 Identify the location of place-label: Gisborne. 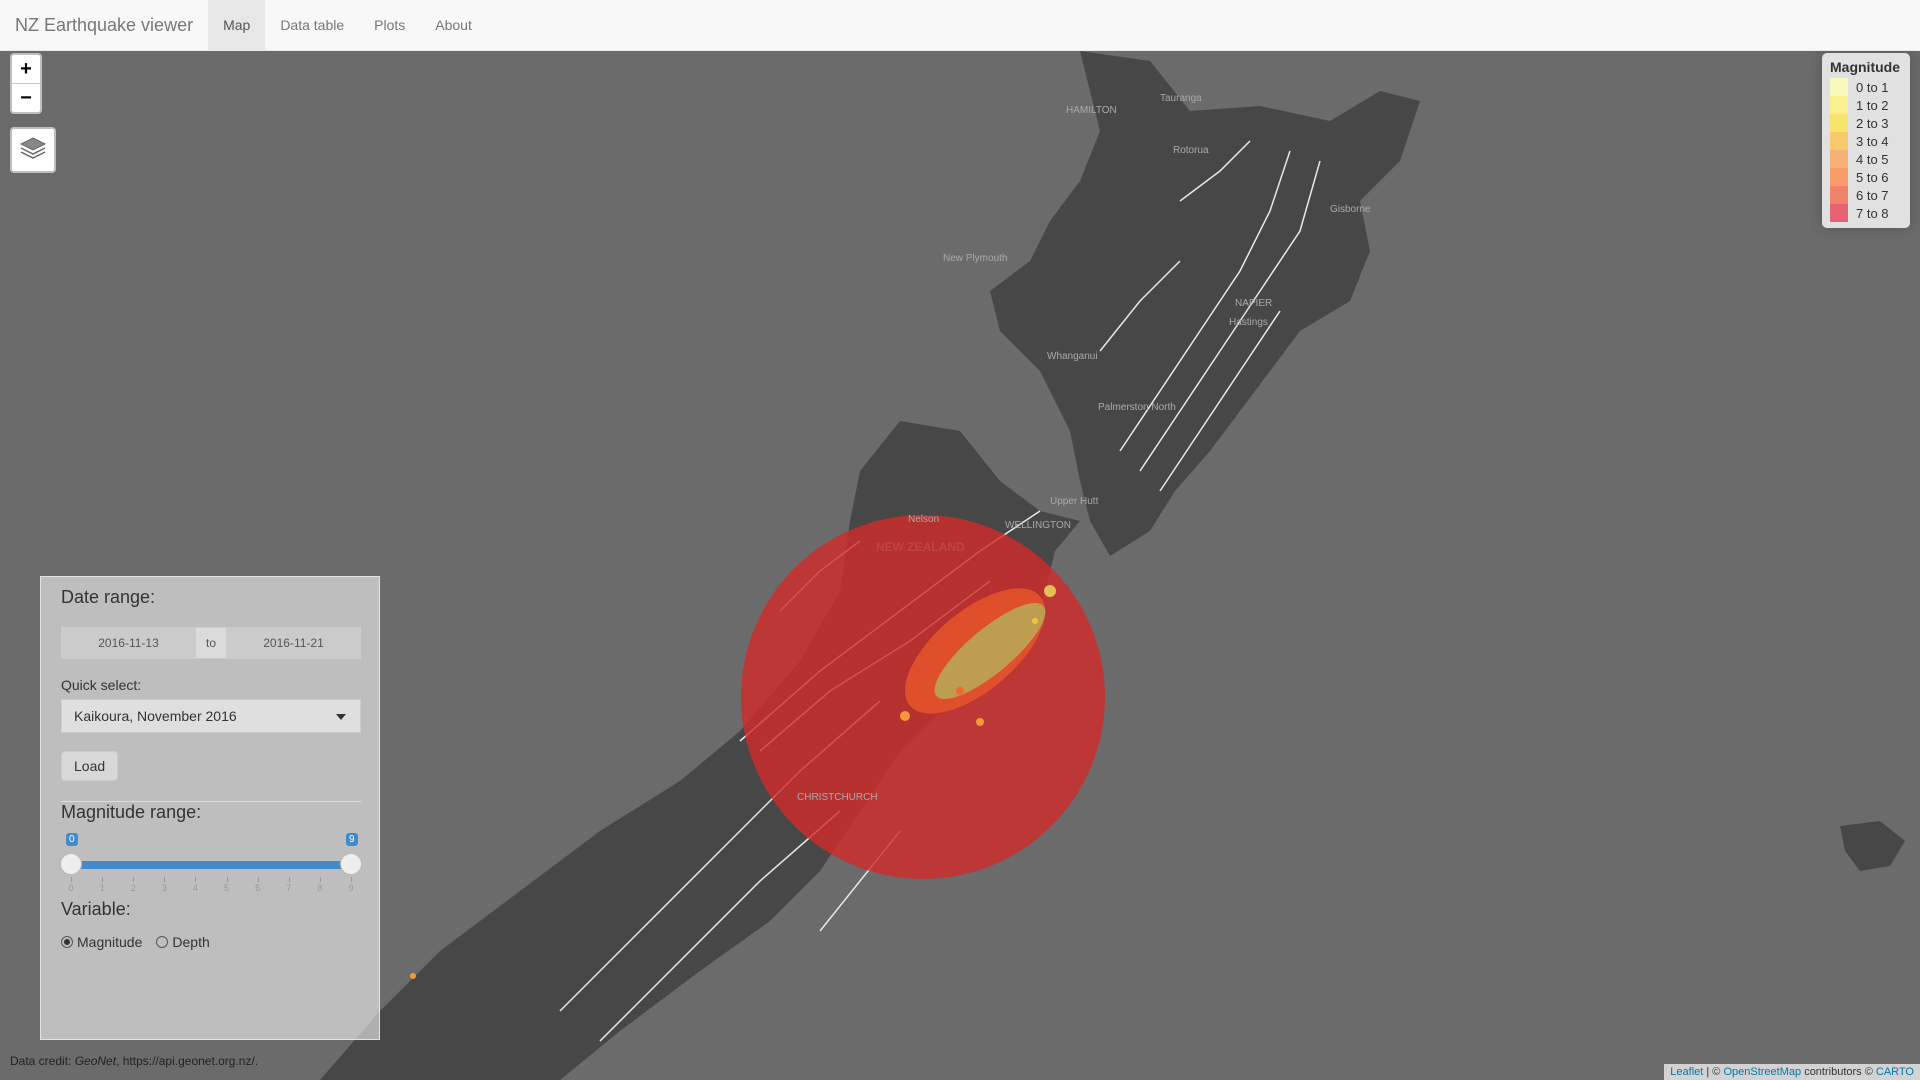
(1350, 209).